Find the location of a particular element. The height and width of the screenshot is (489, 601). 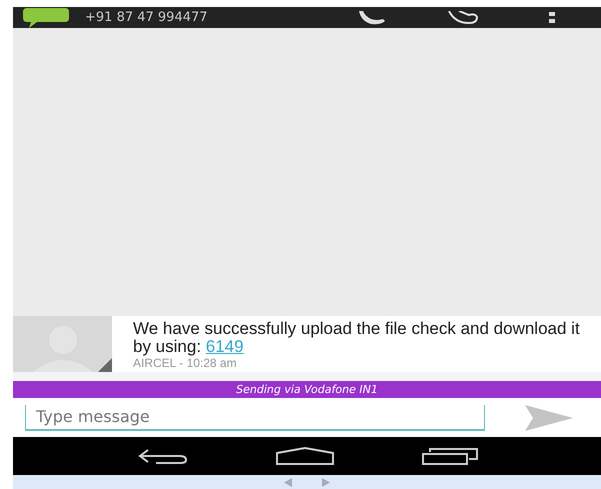

recents-icon is located at coordinates (450, 456).